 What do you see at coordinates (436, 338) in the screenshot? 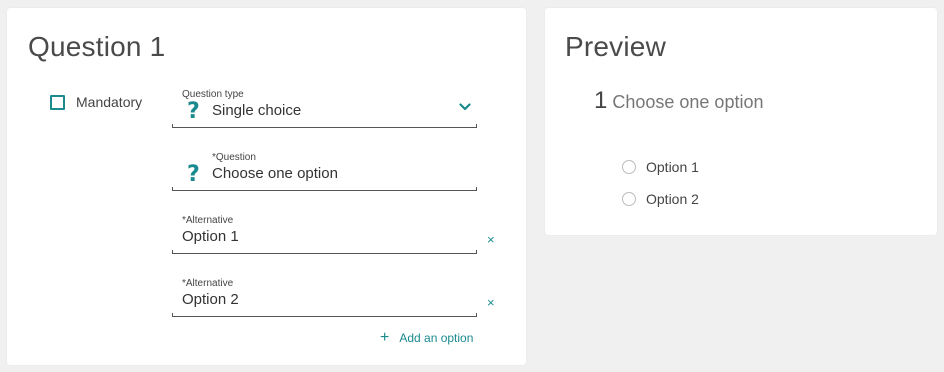
I see `add-option-label: Add an option` at bounding box center [436, 338].